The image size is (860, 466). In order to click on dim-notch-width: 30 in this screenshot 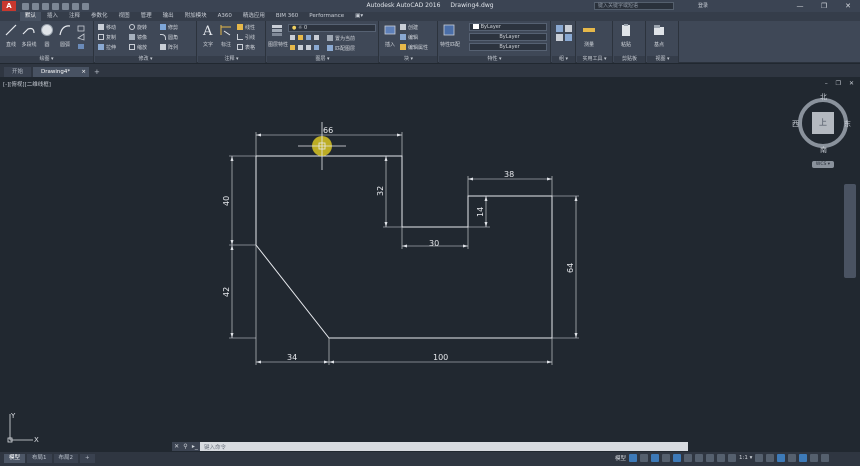, I will do `click(434, 243)`.